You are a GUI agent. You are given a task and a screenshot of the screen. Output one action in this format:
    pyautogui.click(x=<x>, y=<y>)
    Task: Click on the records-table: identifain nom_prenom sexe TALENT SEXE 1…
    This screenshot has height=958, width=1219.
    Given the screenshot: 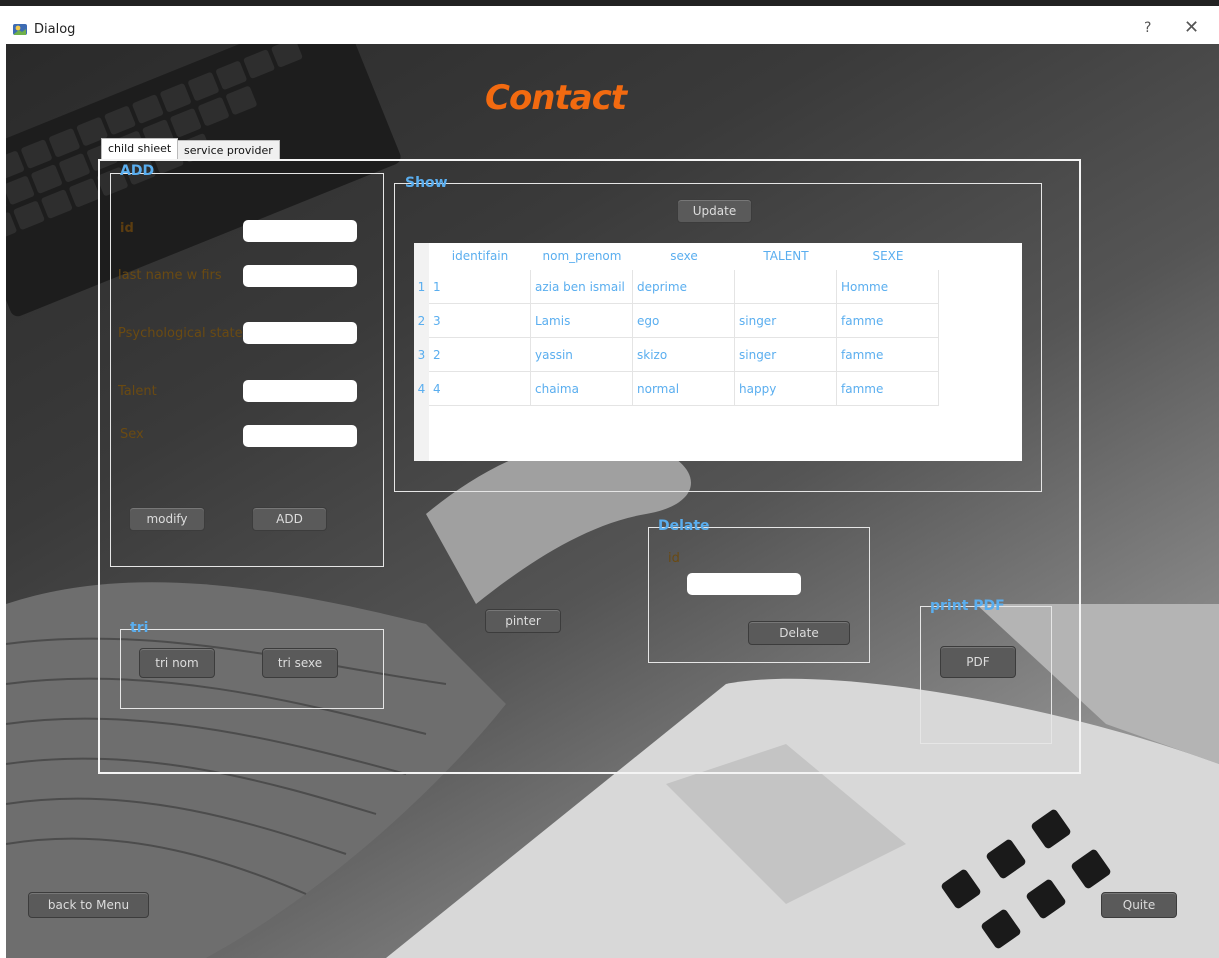 What is the action you would take?
    pyautogui.click(x=718, y=352)
    